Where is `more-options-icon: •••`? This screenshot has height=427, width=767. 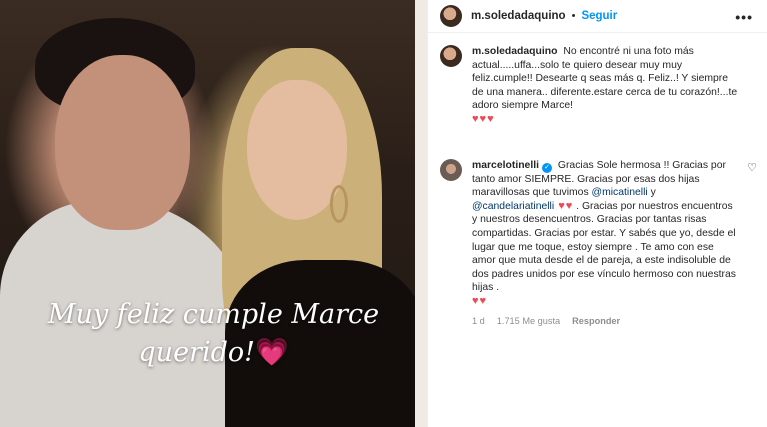
more-options-icon: ••• is located at coordinates (744, 17).